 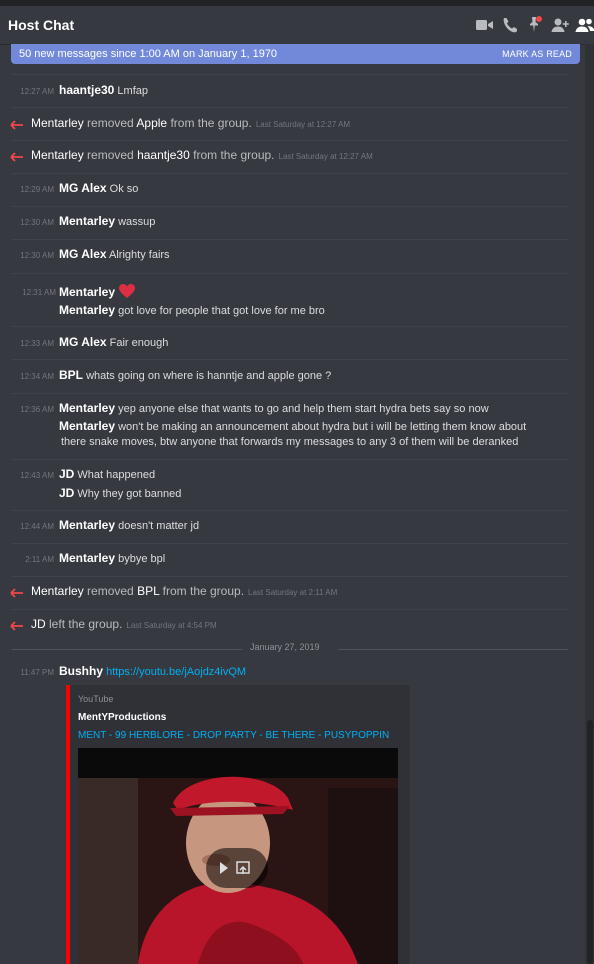 What do you see at coordinates (41, 25) in the screenshot?
I see `channel-title: Host Chat` at bounding box center [41, 25].